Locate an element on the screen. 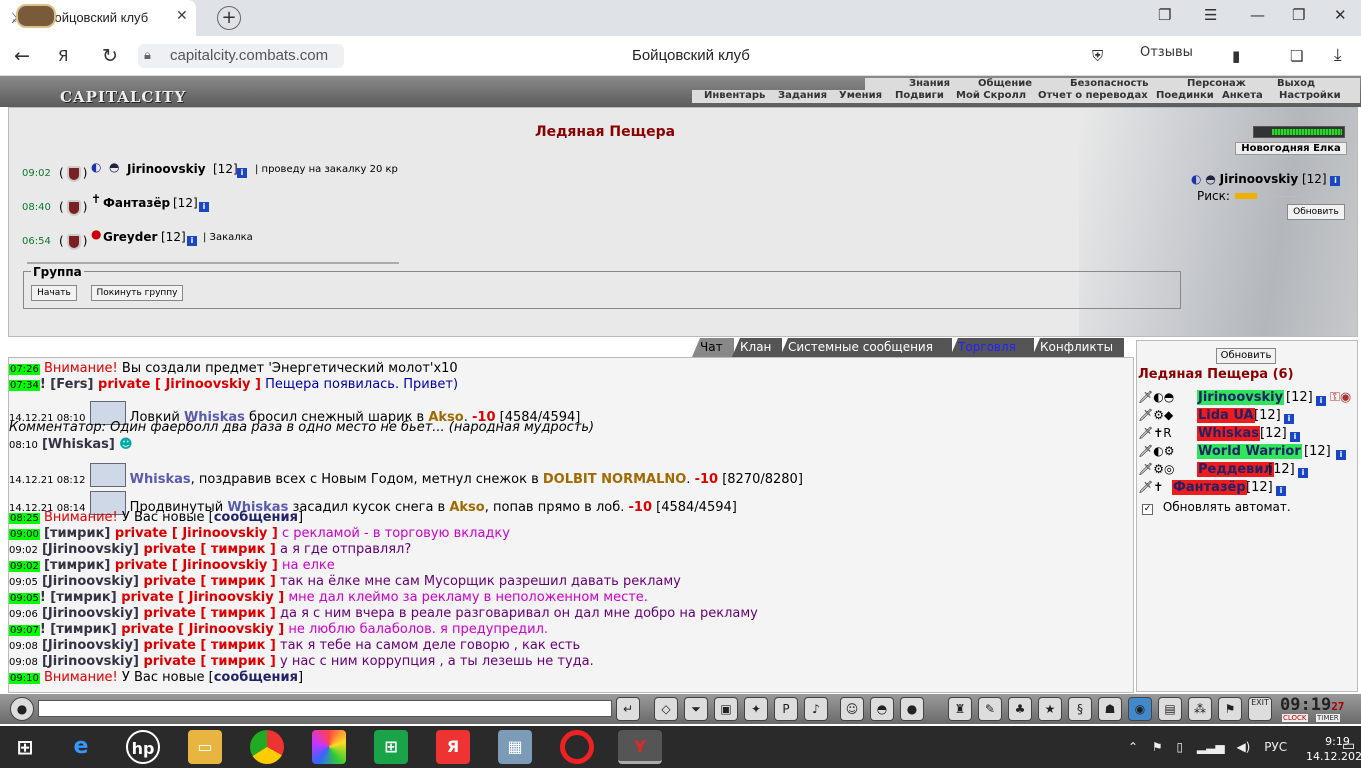 This screenshot has height=768, width=1361. flag-icon: ⚑ is located at coordinates (1230, 709).